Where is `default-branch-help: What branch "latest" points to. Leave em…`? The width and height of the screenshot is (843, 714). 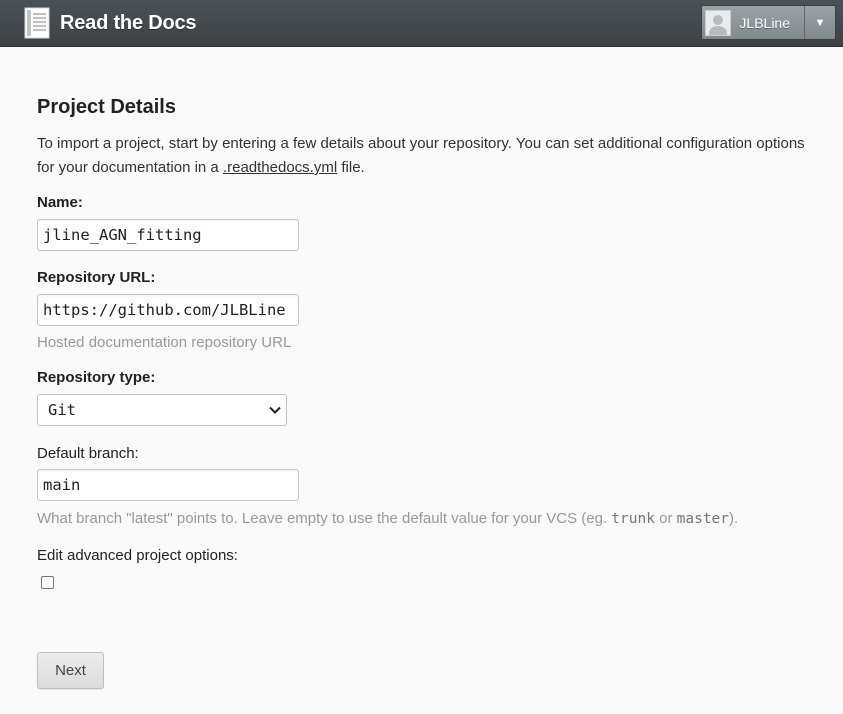 default-branch-help: What branch "latest" points to. Leave em… is located at coordinates (427, 518).